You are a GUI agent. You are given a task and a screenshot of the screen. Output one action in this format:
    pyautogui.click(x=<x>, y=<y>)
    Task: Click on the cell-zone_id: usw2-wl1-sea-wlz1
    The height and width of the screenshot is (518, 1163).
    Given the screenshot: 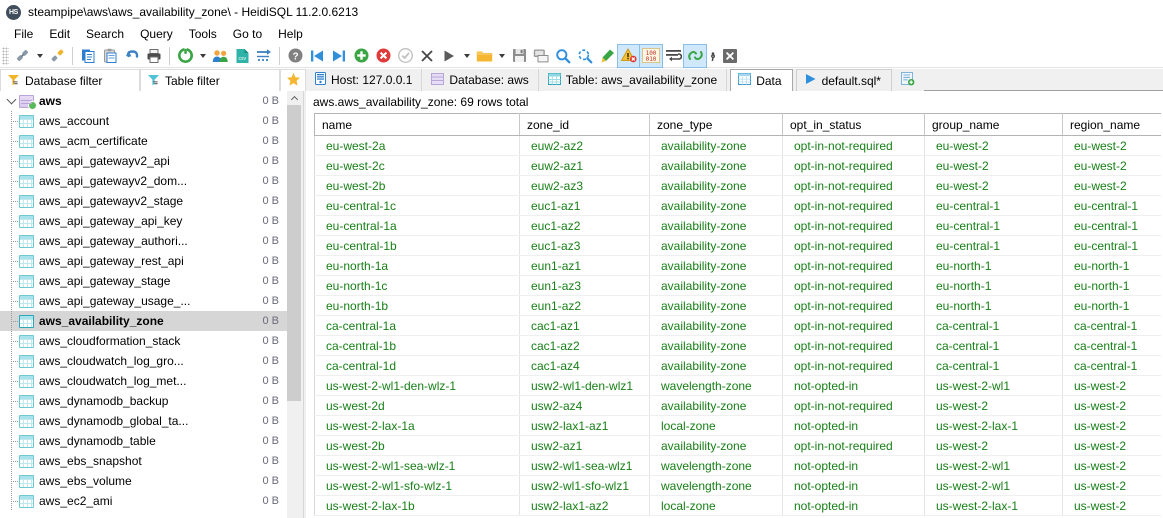 What is the action you would take?
    pyautogui.click(x=584, y=465)
    